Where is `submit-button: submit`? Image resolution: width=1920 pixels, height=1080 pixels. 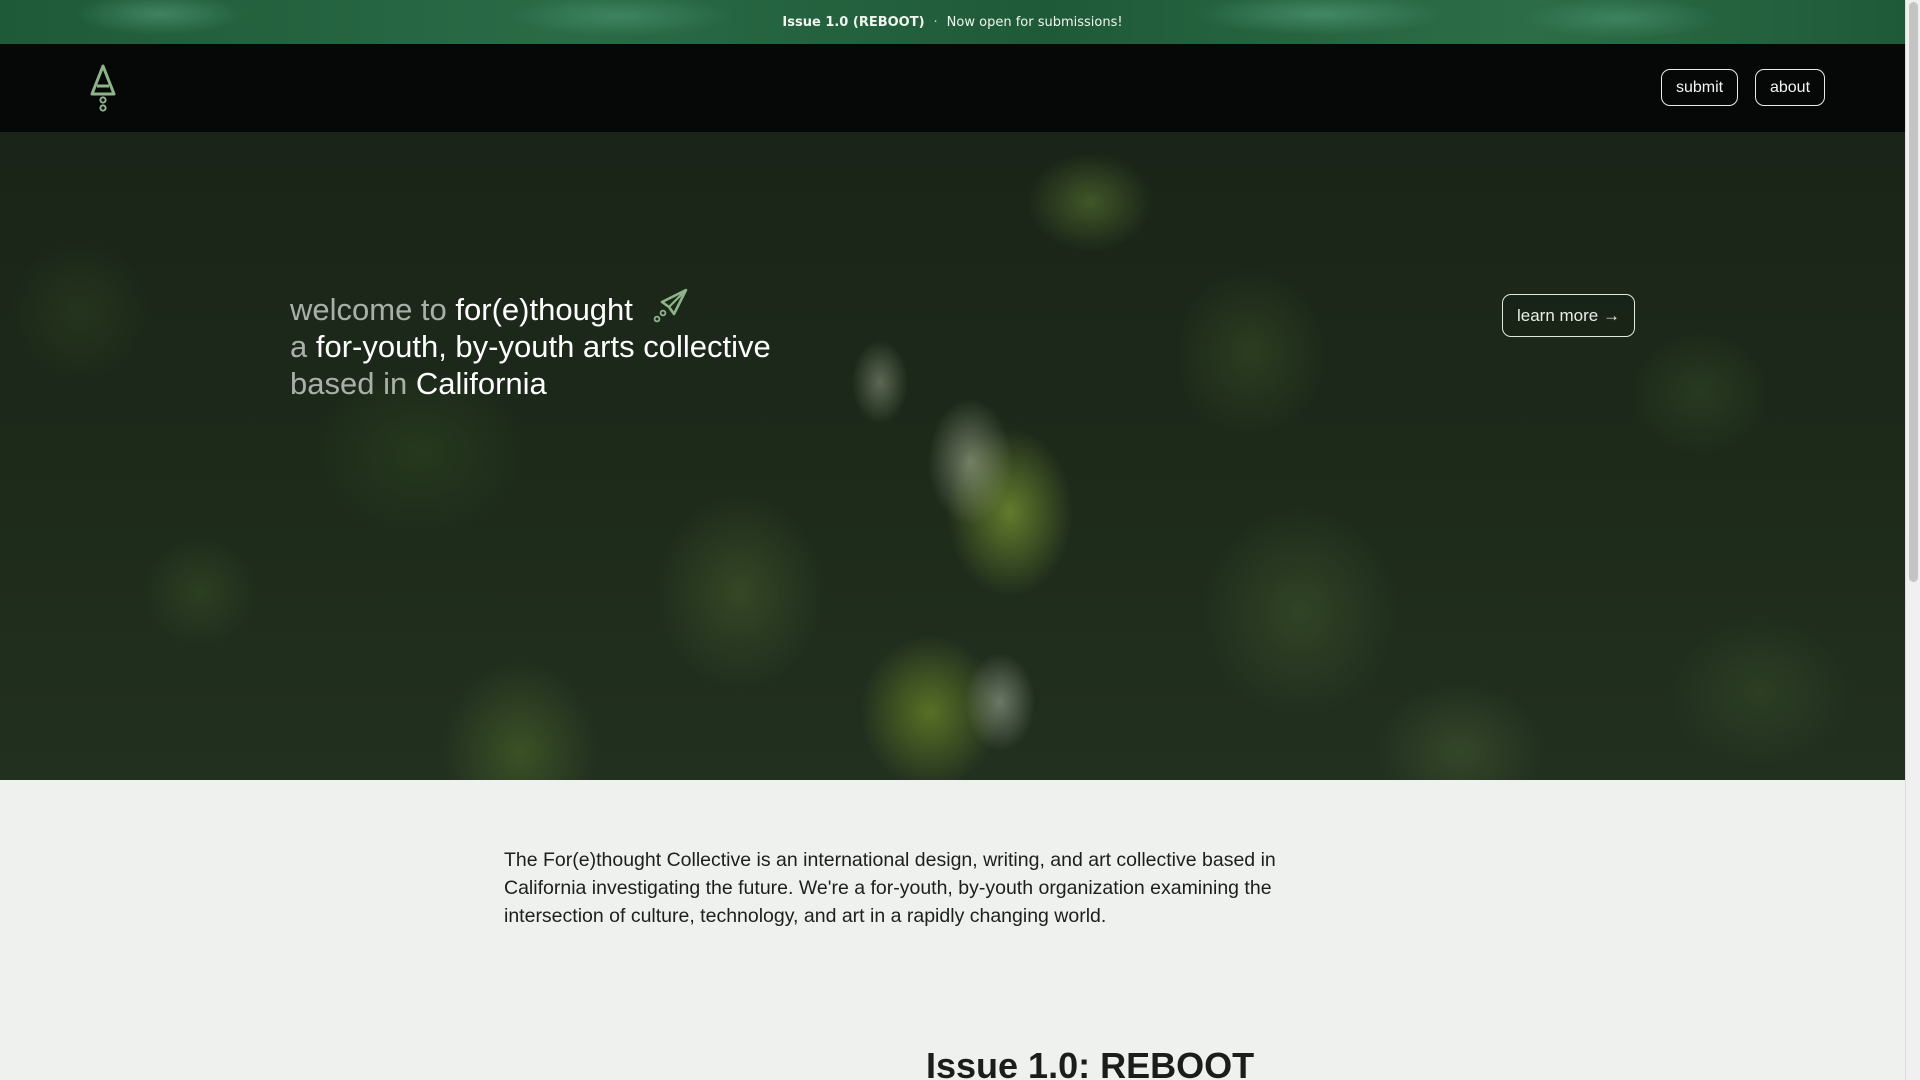
submit-button: submit is located at coordinates (1699, 87).